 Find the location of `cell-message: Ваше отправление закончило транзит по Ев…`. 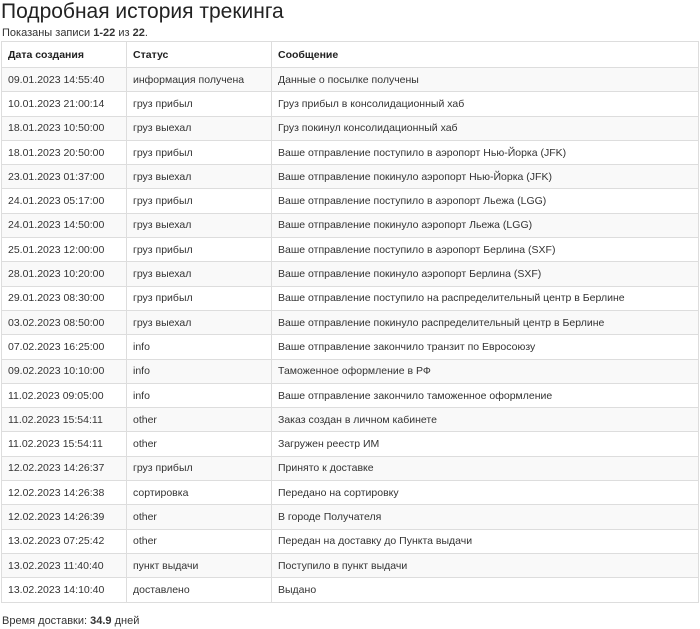

cell-message: Ваше отправление закончило транзит по Ев… is located at coordinates (485, 347).